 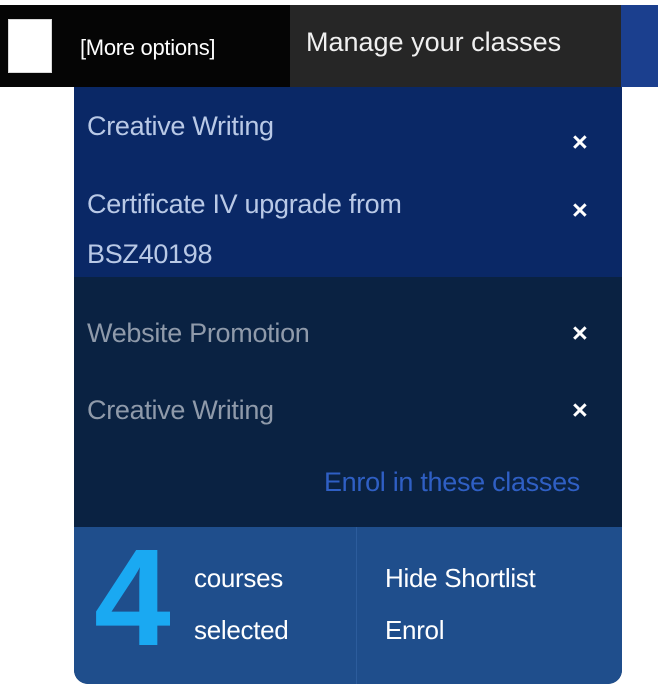 What do you see at coordinates (356, 605) in the screenshot?
I see `footer-divider` at bounding box center [356, 605].